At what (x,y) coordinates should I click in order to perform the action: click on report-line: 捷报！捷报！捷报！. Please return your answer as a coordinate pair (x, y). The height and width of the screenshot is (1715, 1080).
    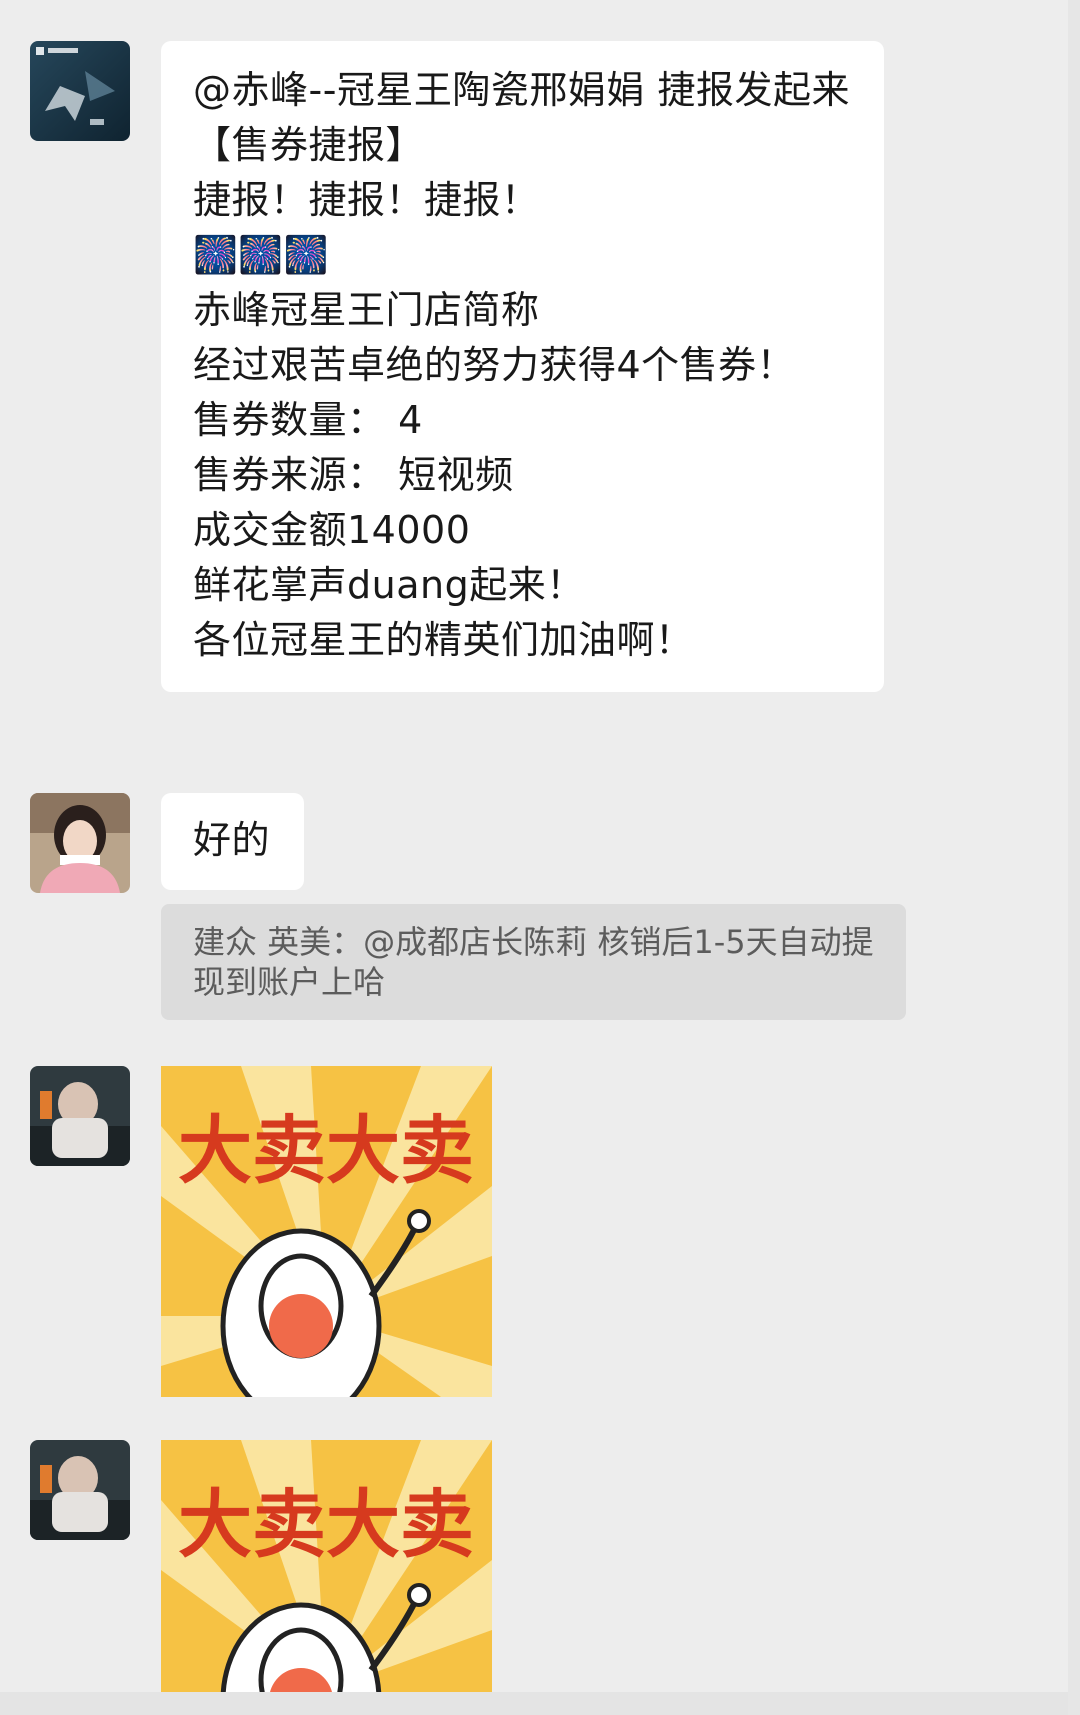
    Looking at the image, I should click on (366, 200).